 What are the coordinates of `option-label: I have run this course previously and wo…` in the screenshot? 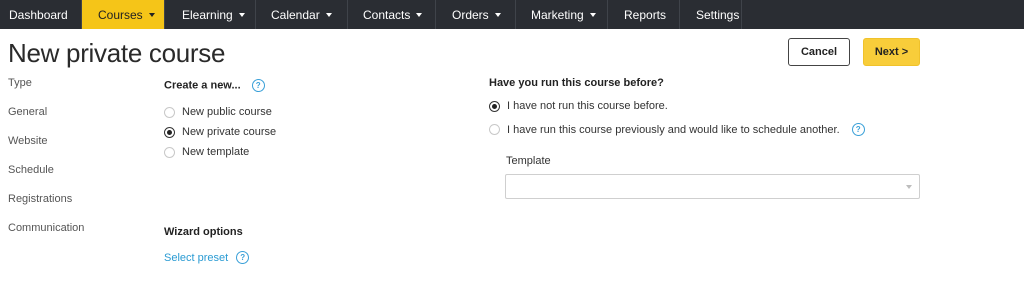 It's located at (673, 129).